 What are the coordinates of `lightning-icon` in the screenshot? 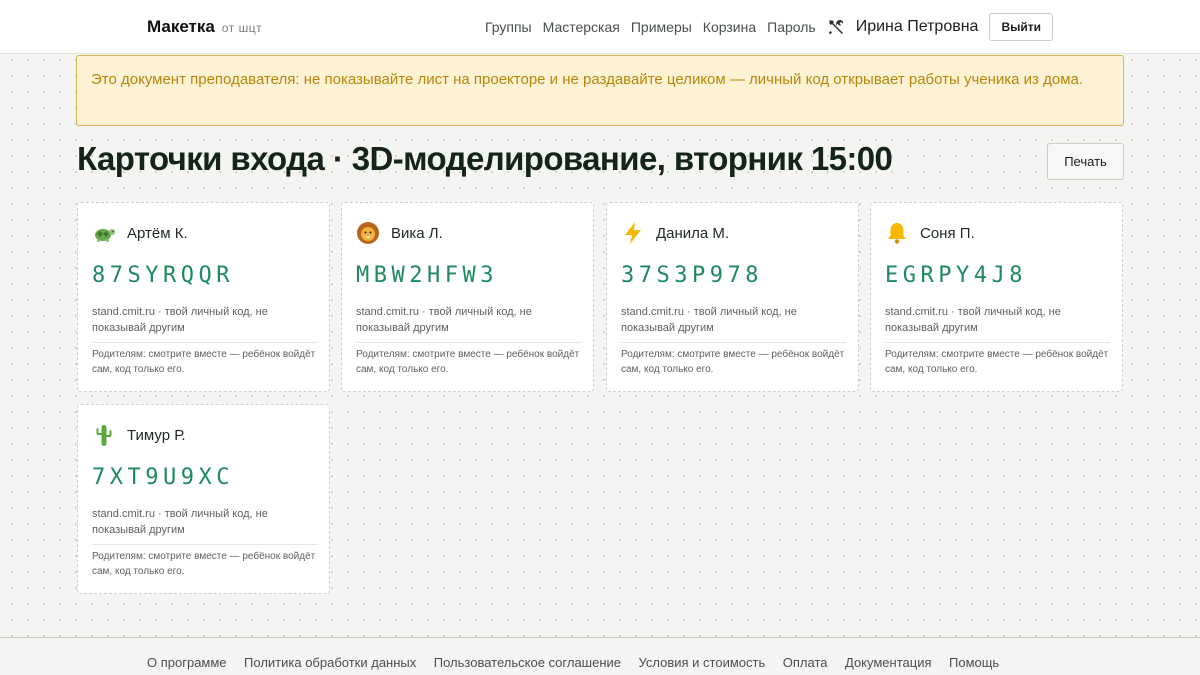 It's located at (633, 233).